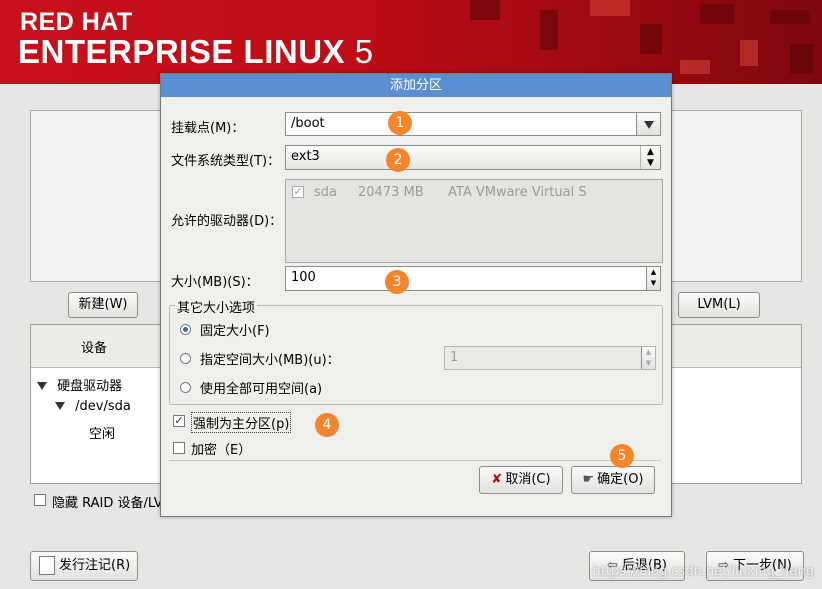 This screenshot has width=822, height=589. What do you see at coordinates (397, 282) in the screenshot?
I see `annotation-badge-3: 3` at bounding box center [397, 282].